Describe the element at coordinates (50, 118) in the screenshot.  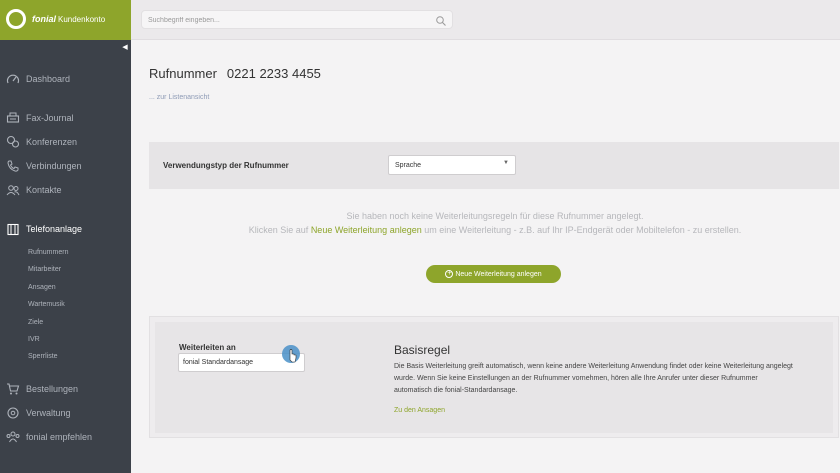
I see `sidebar-item-label: Fax-Journal` at that location.